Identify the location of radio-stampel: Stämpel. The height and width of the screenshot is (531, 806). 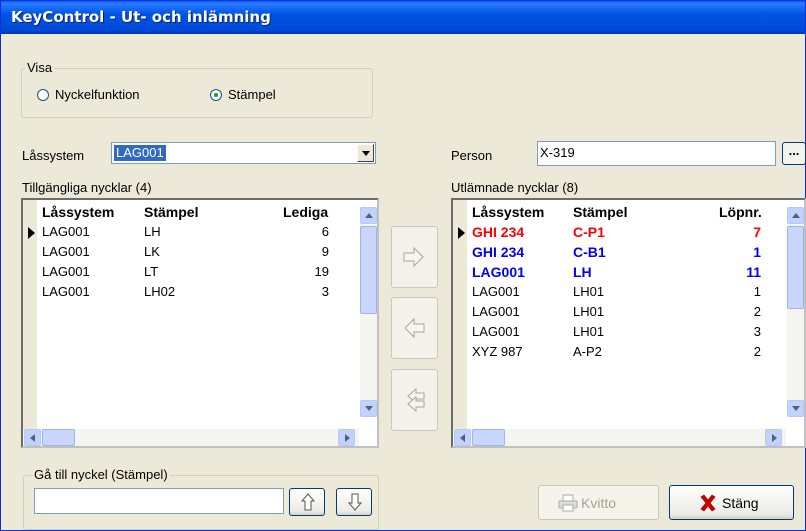
(243, 94).